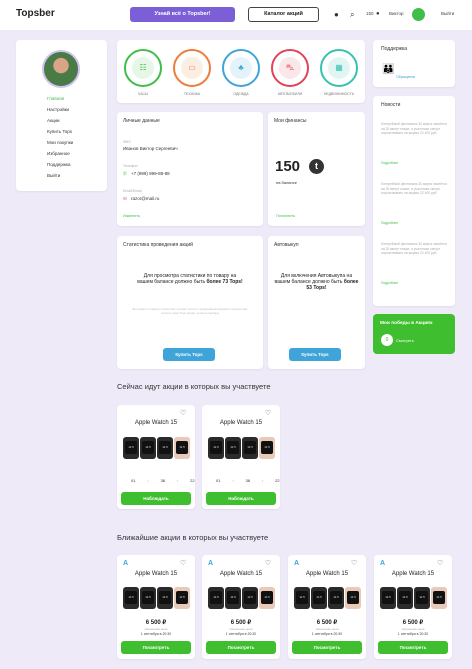  What do you see at coordinates (378, 14) in the screenshot?
I see `tops-coin-icon: ●` at bounding box center [378, 14].